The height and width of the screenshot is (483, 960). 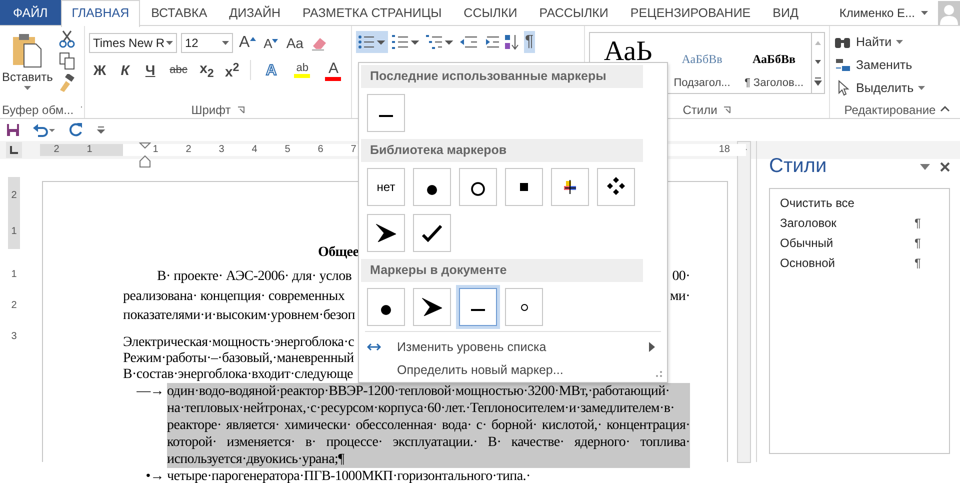 I want to click on brush-icon, so click(x=66, y=83).